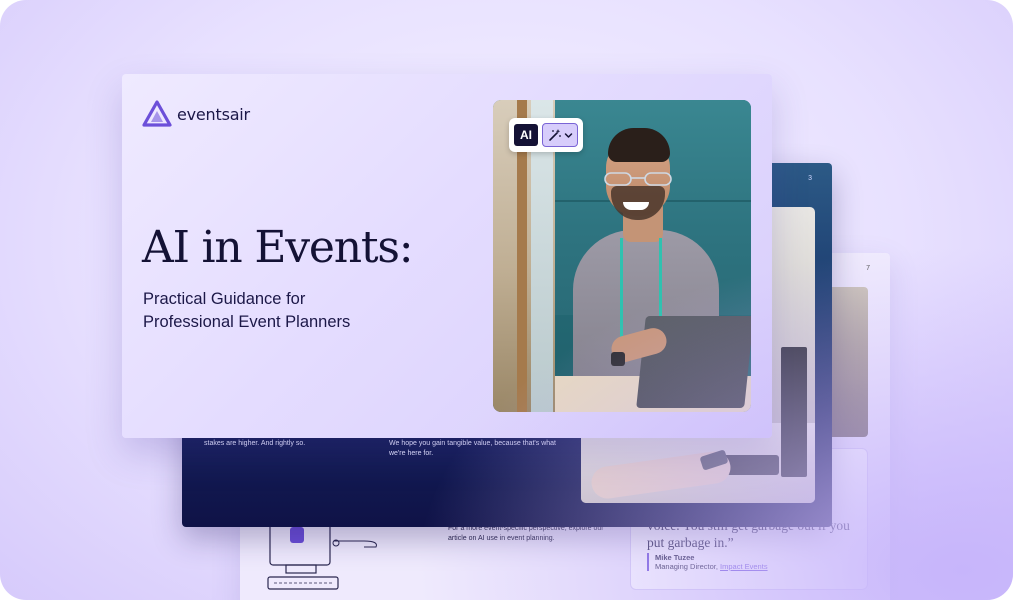  I want to click on impact-events-link: Impact Events, so click(744, 566).